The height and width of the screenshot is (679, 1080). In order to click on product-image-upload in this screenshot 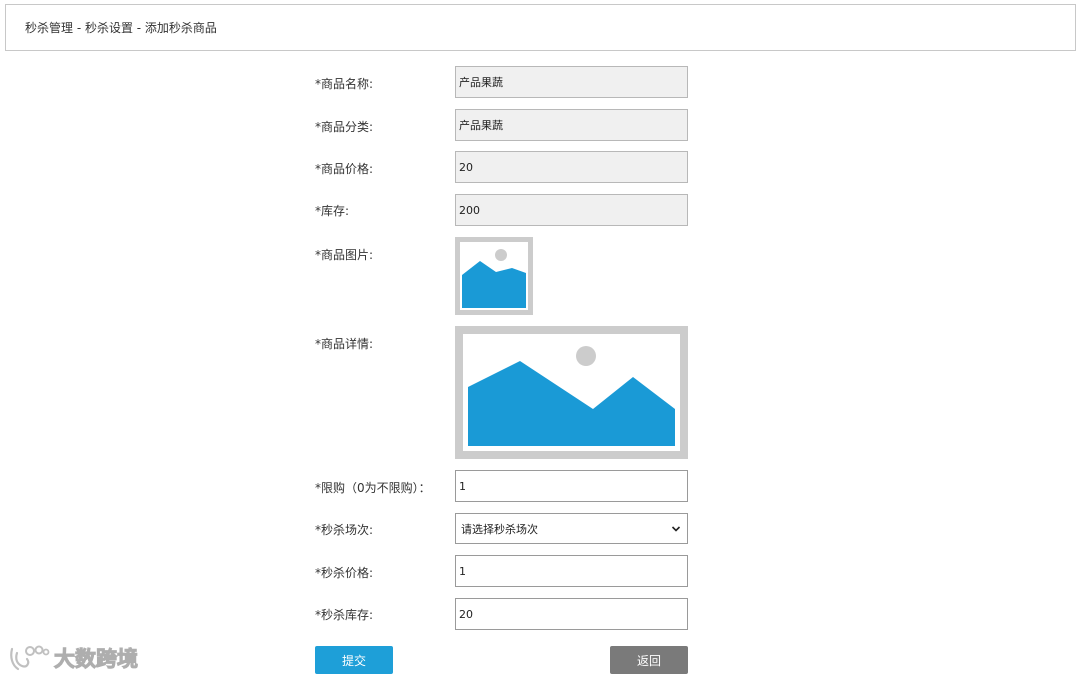, I will do `click(494, 276)`.